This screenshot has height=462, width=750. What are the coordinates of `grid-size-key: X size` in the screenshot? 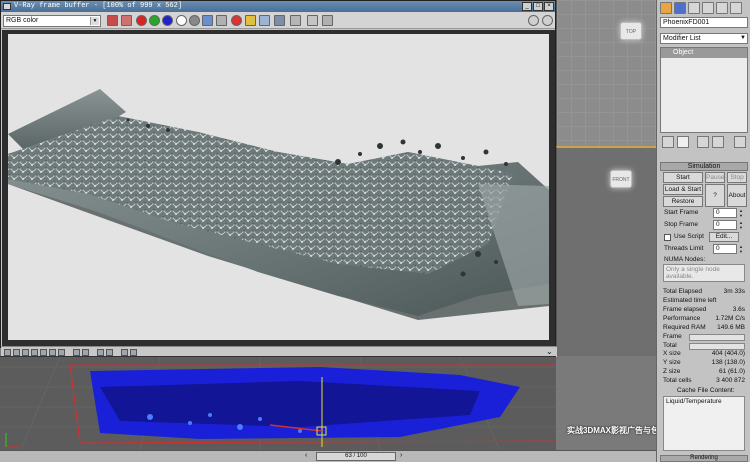 It's located at (672, 353).